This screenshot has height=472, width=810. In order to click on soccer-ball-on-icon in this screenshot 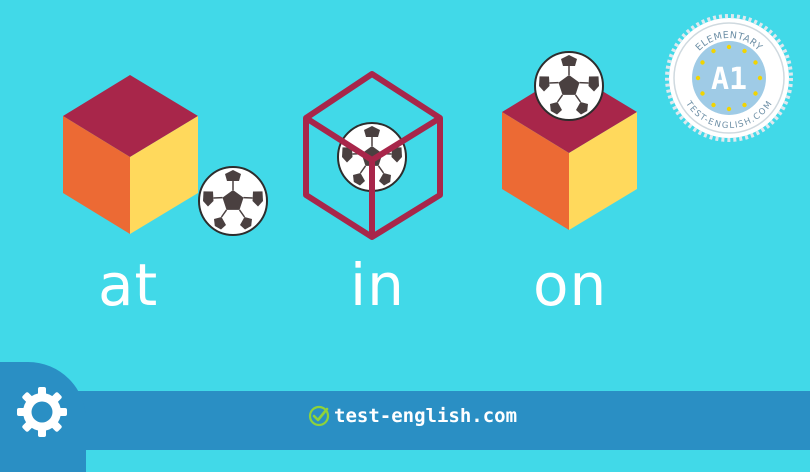, I will do `click(569, 86)`.